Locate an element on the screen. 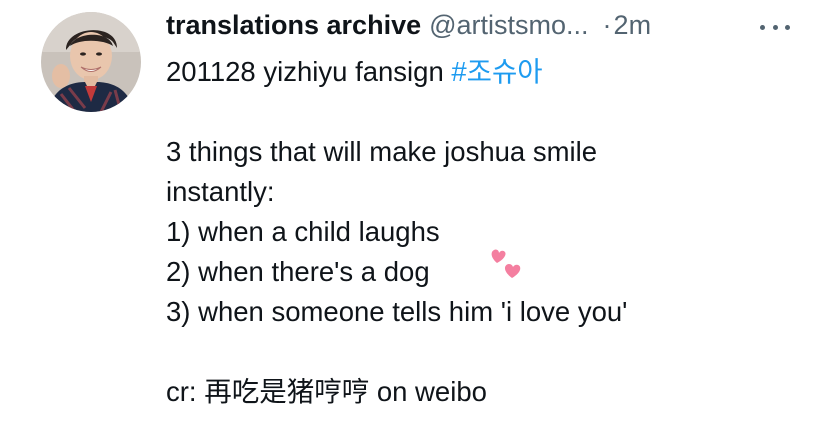 The height and width of the screenshot is (427, 827). credit-line: cr: 再吃是猪哼哼 on weibo is located at coordinates (326, 391).